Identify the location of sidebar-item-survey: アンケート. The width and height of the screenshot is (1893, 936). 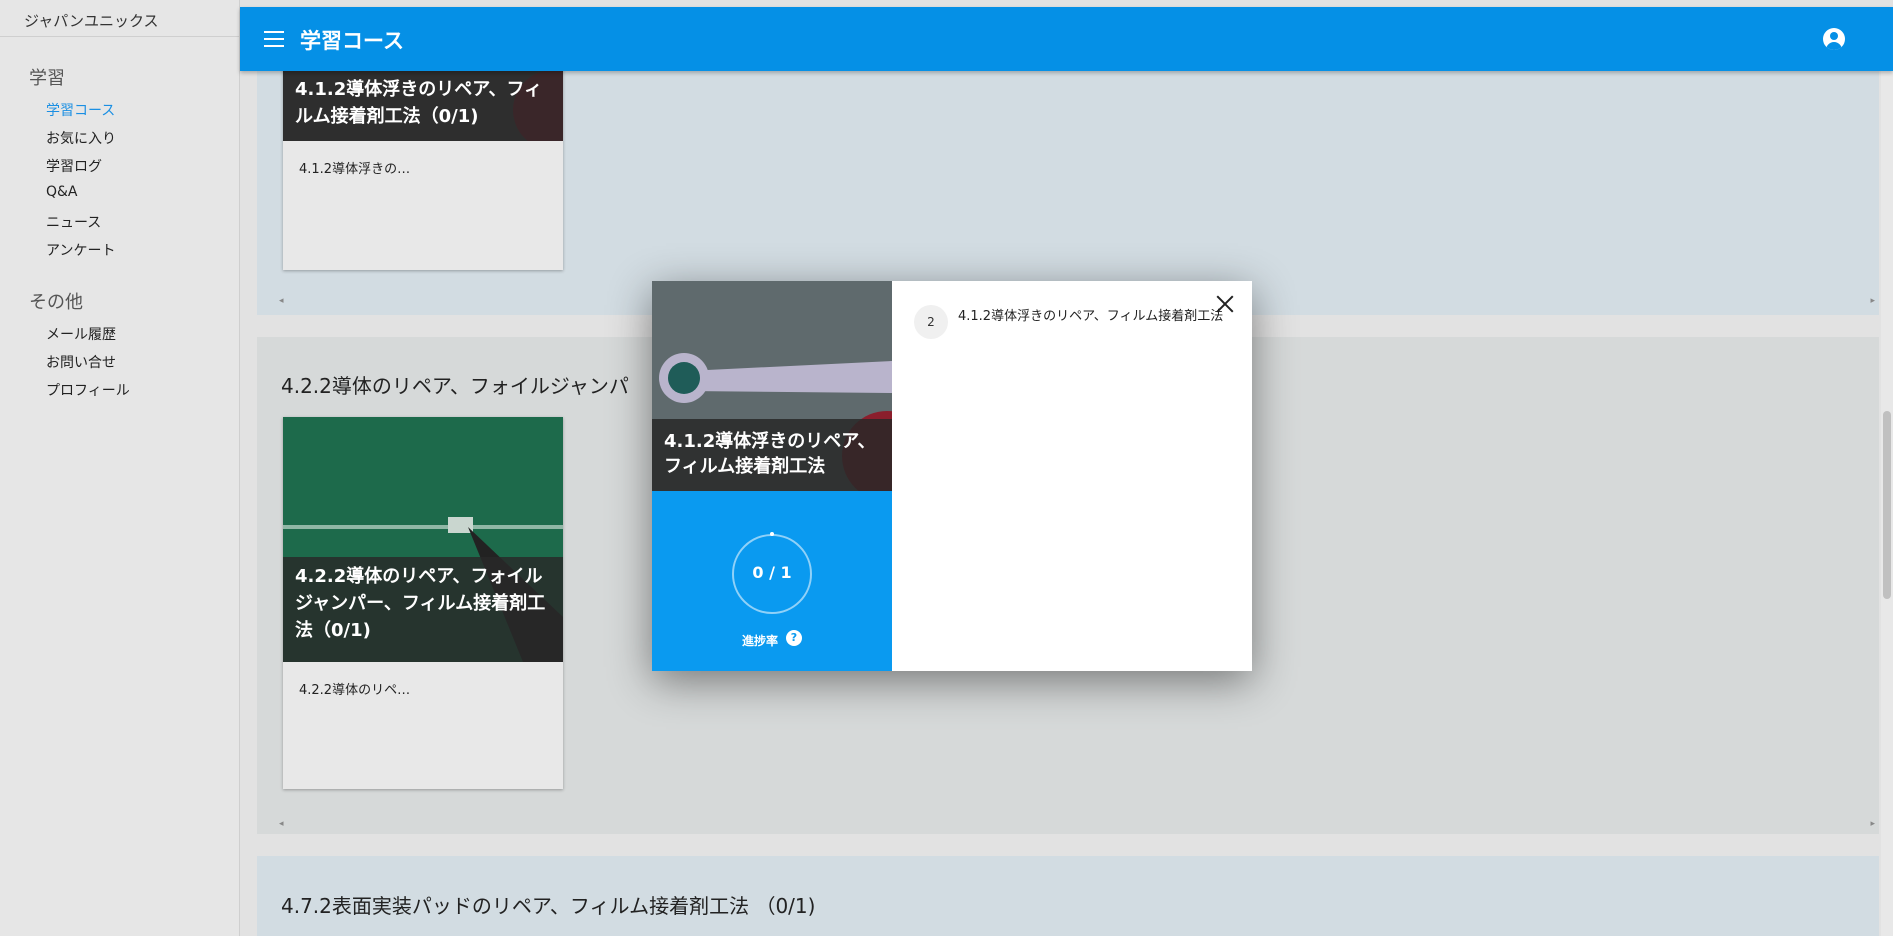
(80, 250).